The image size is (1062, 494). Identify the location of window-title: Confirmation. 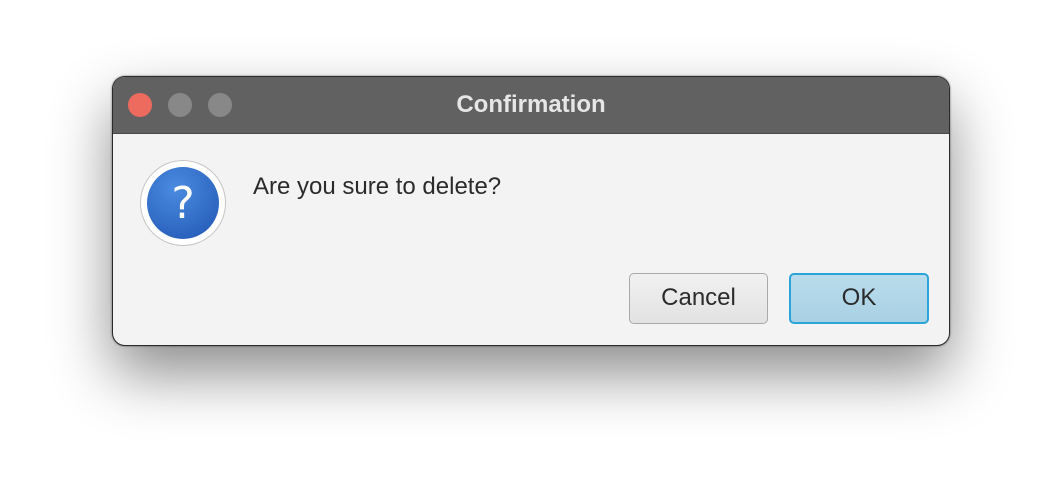
(531, 104).